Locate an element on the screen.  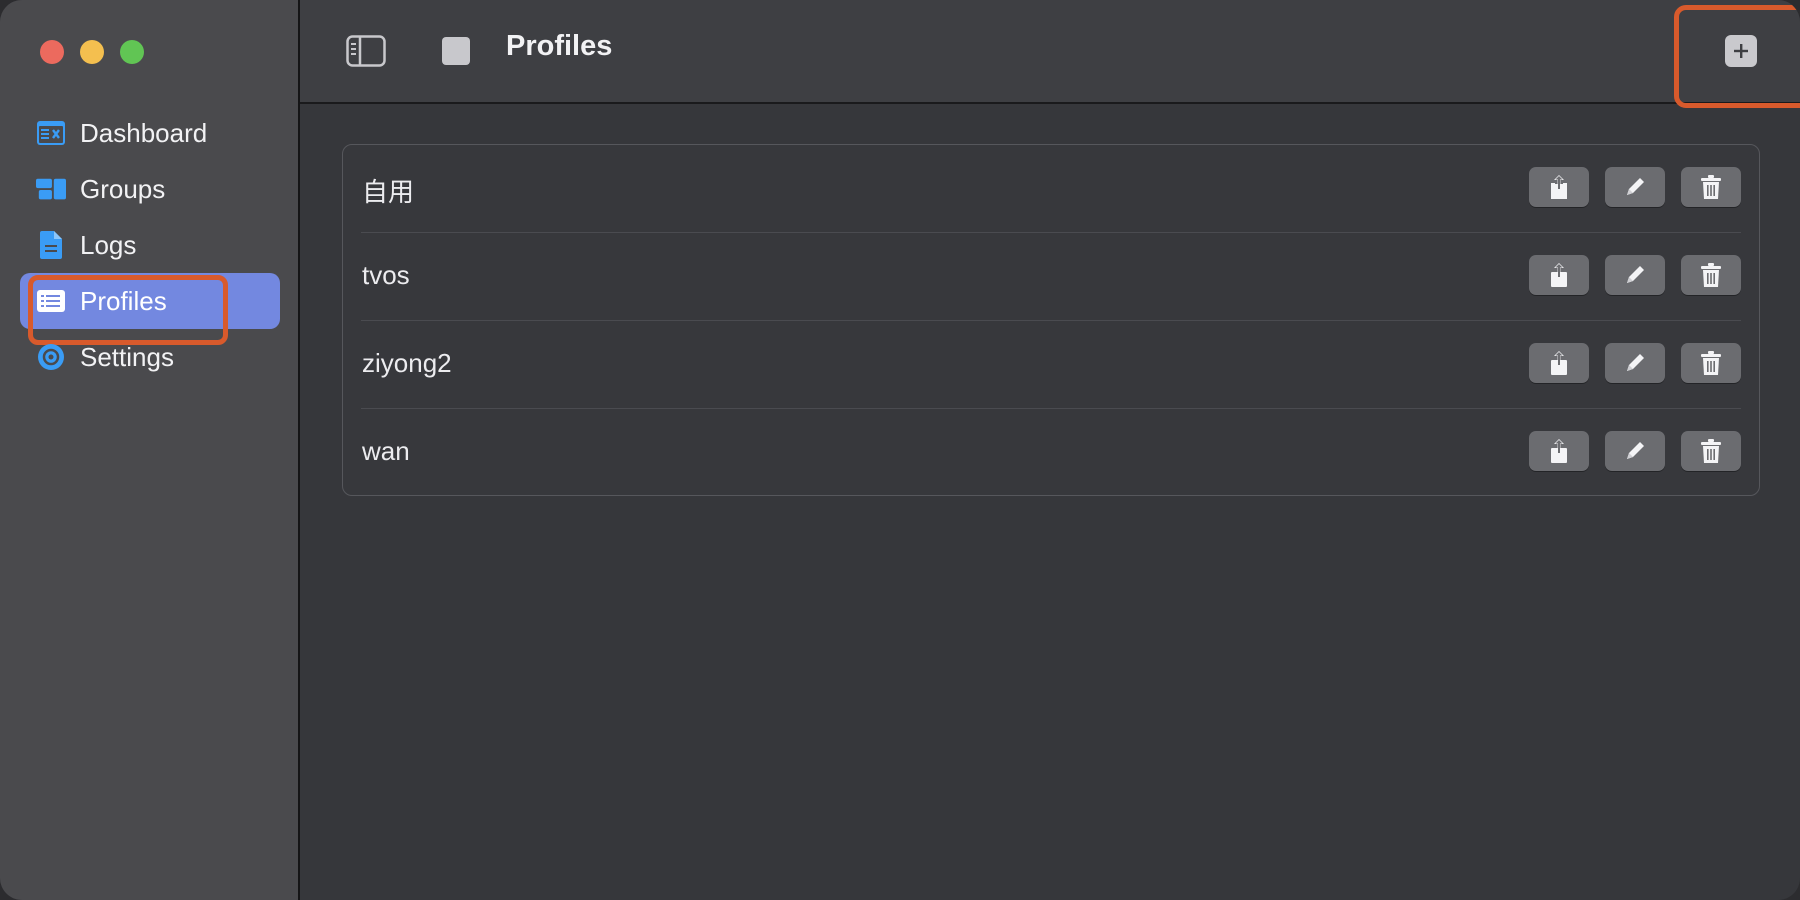
sidebar-item-groups: Groups is located at coordinates (150, 189).